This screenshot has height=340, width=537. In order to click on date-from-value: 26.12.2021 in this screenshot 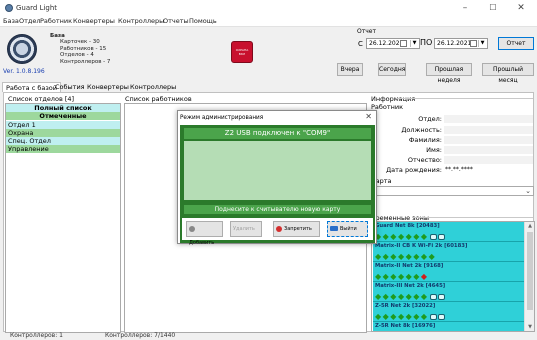, I will do `click(386, 43)`.